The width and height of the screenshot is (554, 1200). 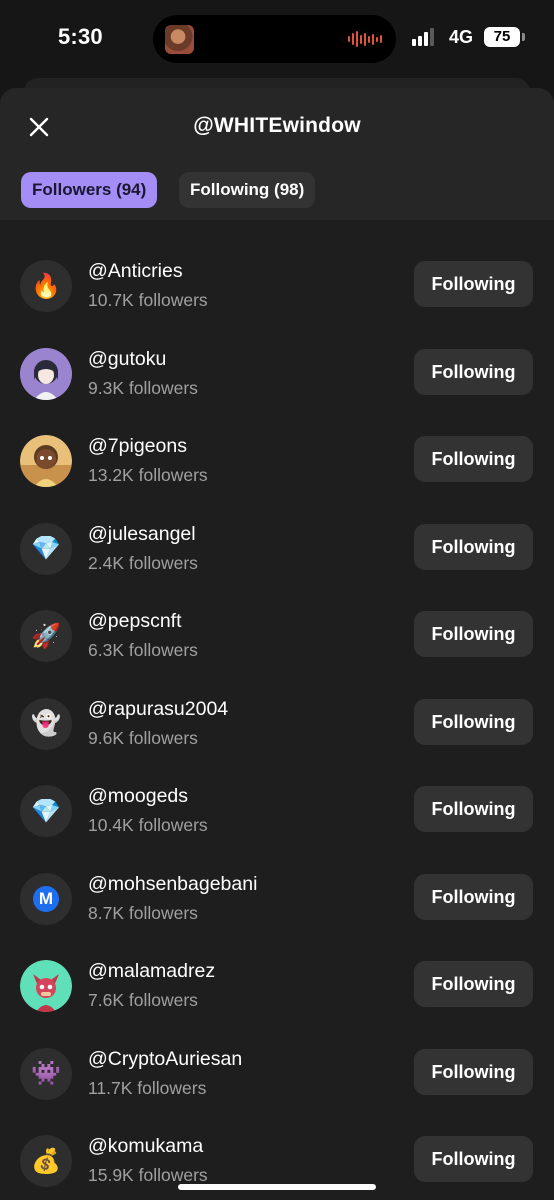 I want to click on user-handle: @7pigeons, so click(x=137, y=446).